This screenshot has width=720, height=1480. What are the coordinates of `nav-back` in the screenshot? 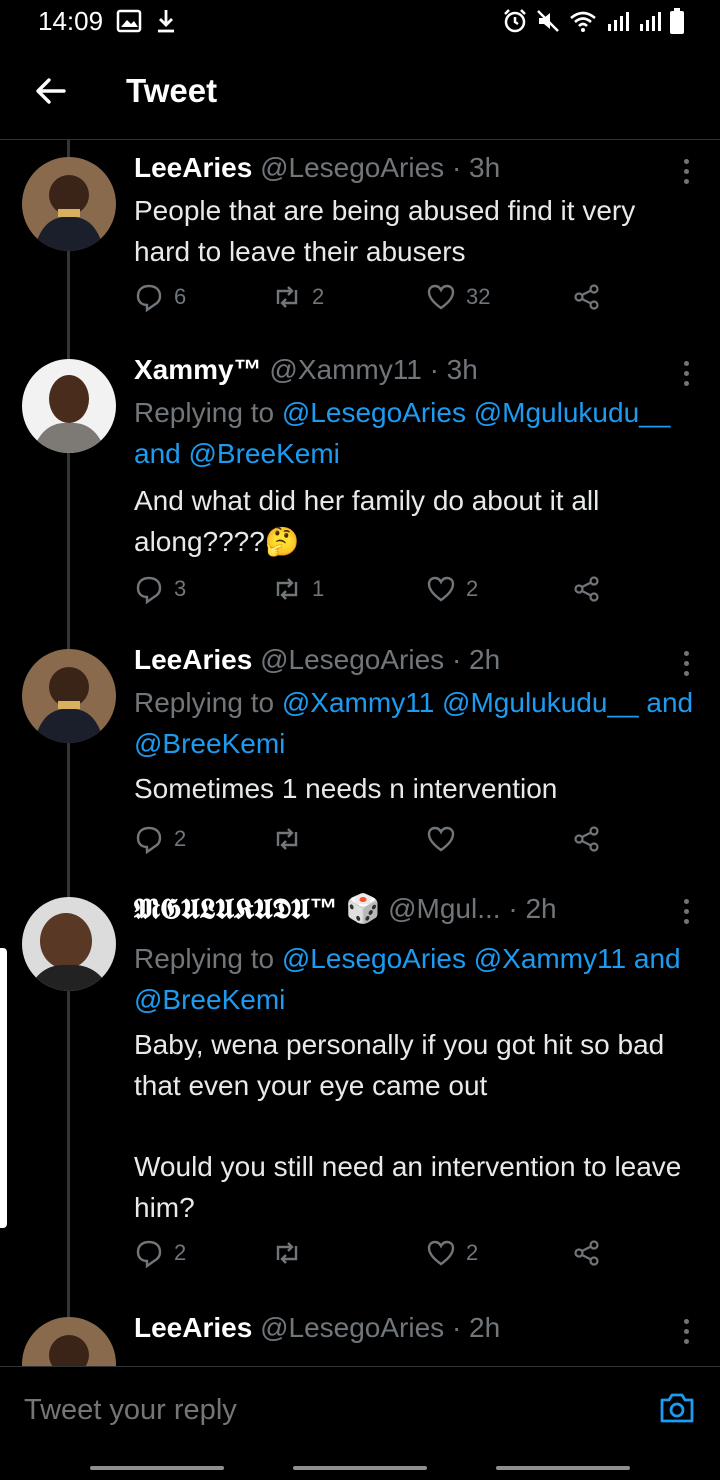 It's located at (563, 1468).